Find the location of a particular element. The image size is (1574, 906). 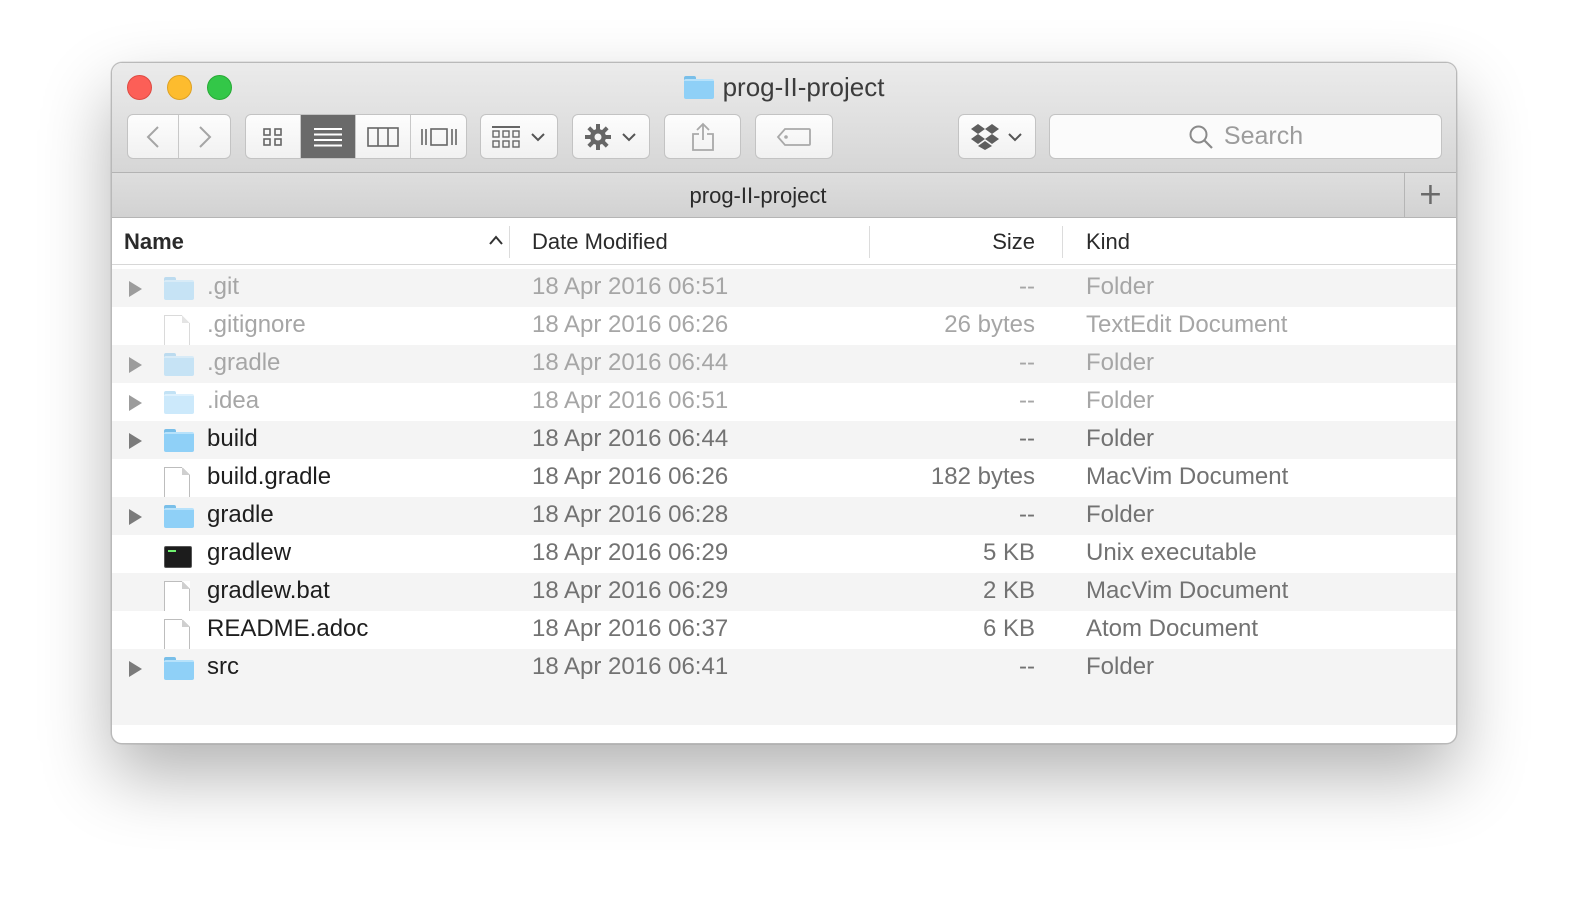

file-date-modified: 18 Apr 2016 06:28 is located at coordinates (630, 514).